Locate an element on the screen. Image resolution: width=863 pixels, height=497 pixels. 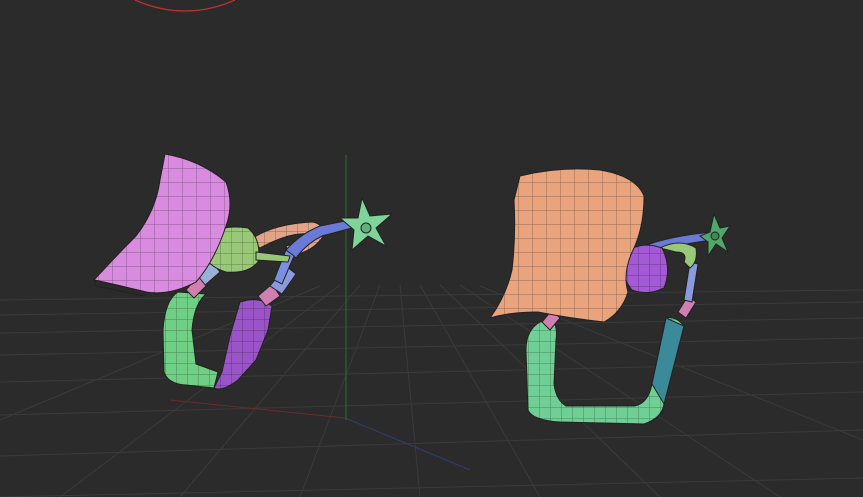
model-right is located at coordinates (610, 296).